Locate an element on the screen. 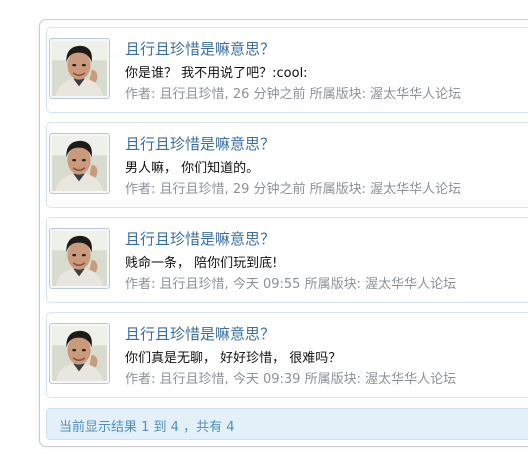 The image size is (528, 454). post-meta: 作者: 且行且珍惜, 今天 09:55 所属版块: 渥太华华人论坛 is located at coordinates (290, 282).